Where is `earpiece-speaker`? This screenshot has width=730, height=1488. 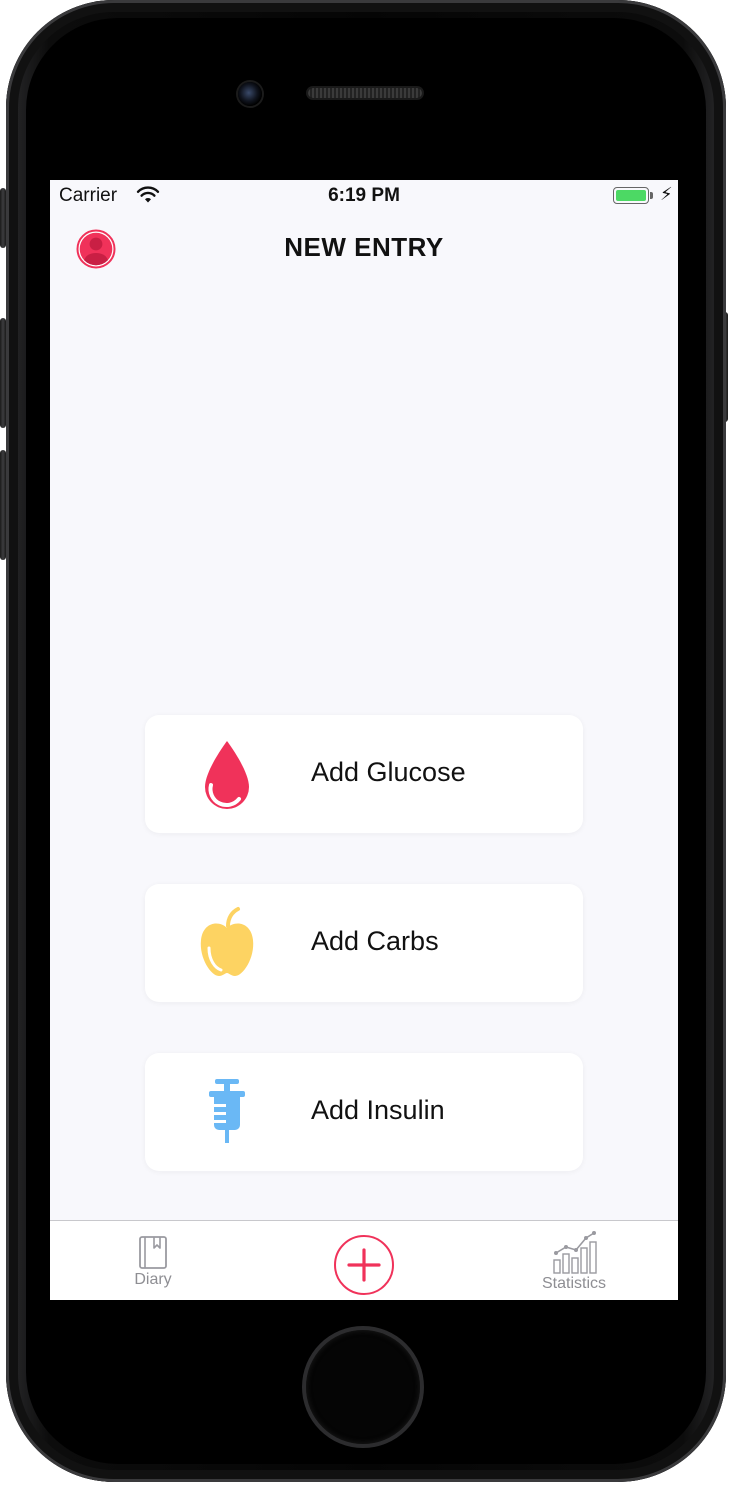
earpiece-speaker is located at coordinates (365, 93).